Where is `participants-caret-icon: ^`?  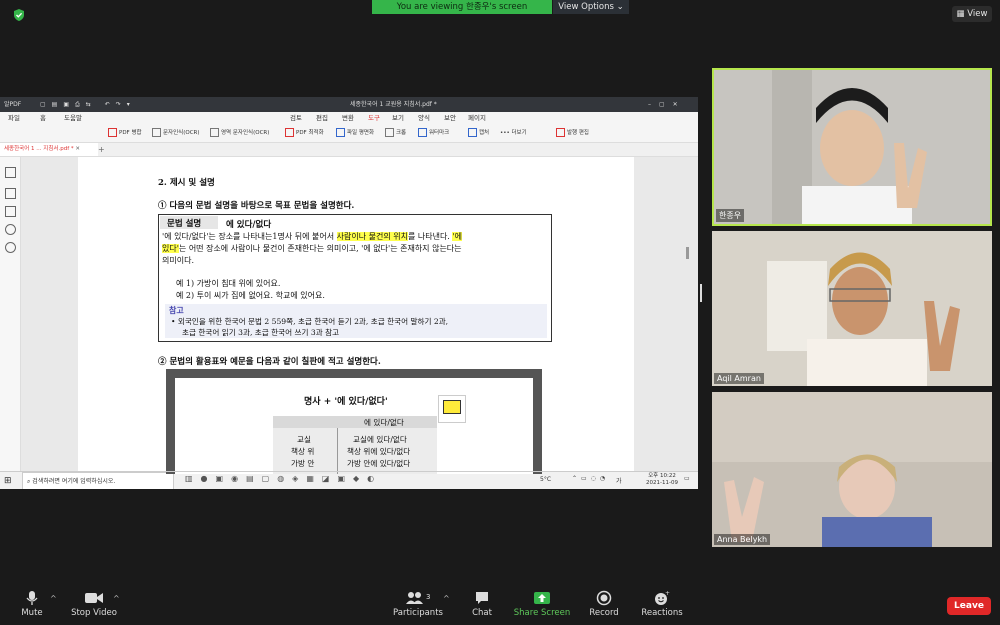
participants-caret-icon: ^ is located at coordinates (446, 598).